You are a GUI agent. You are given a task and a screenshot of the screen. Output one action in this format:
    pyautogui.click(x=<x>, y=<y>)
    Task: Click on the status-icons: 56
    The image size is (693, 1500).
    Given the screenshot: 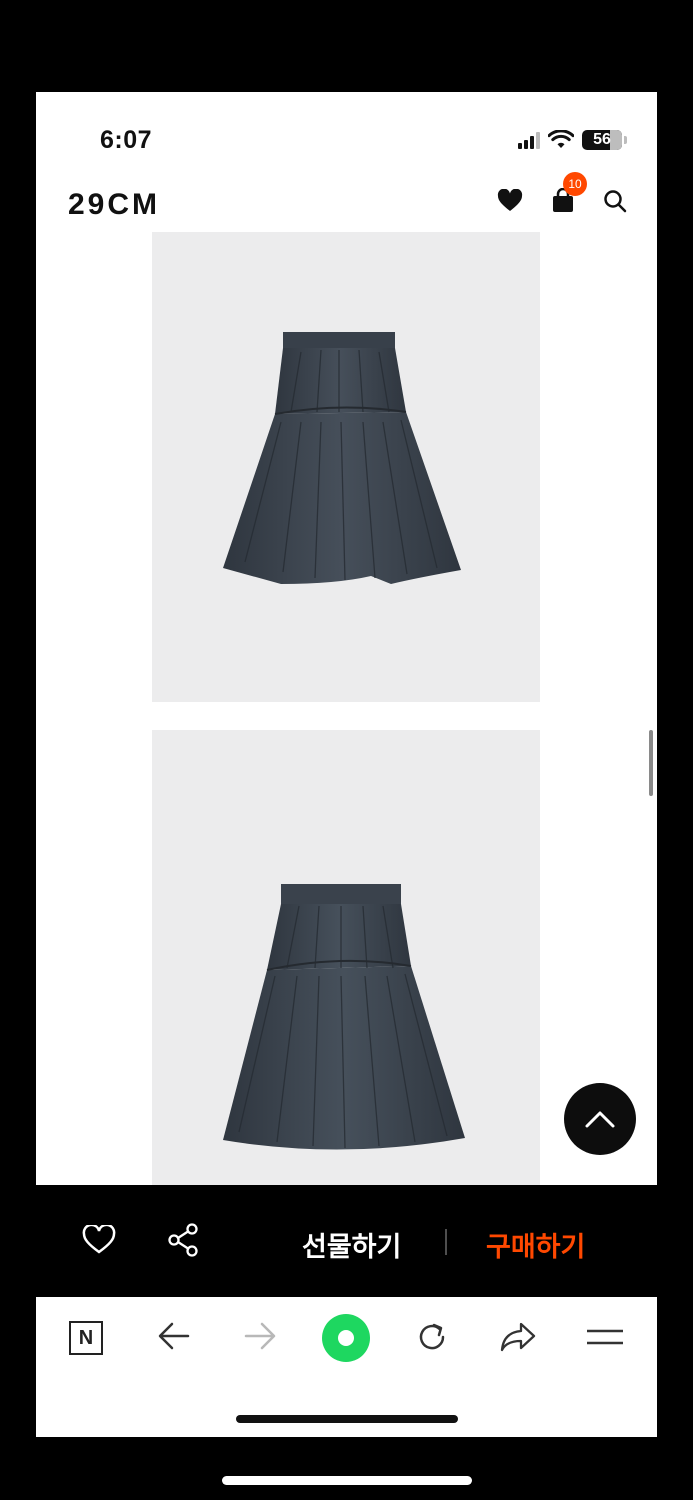 What is the action you would take?
    pyautogui.click(x=572, y=140)
    